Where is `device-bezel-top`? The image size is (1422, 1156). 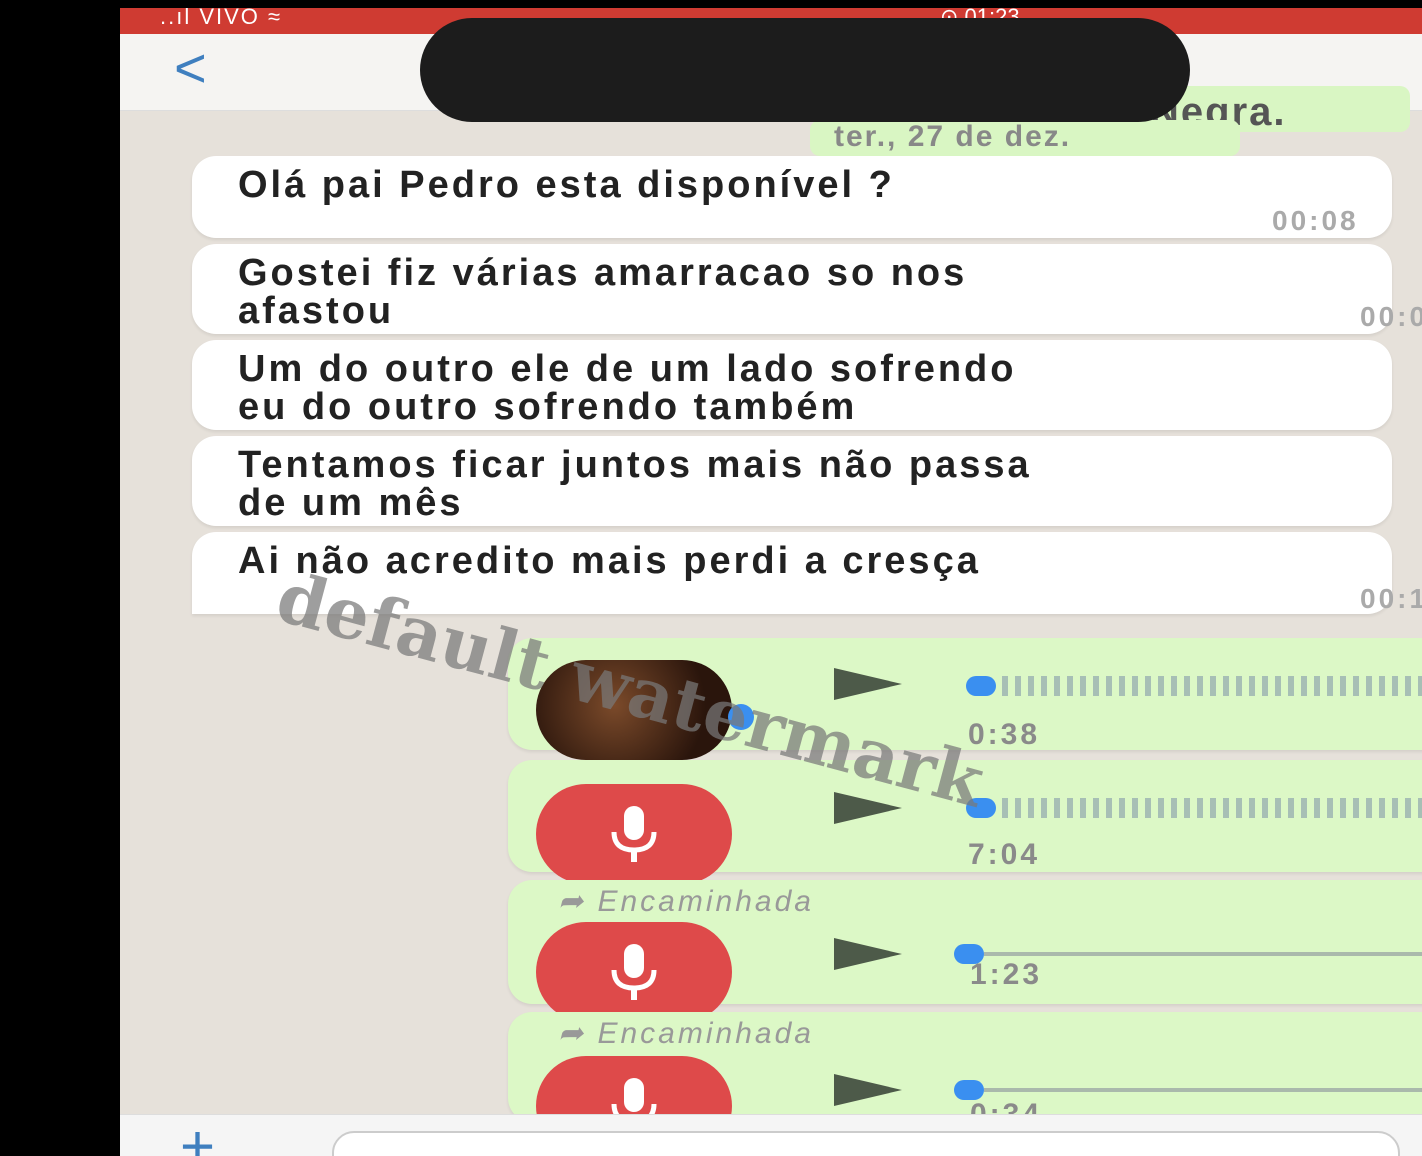
device-bezel-top is located at coordinates (711, 4).